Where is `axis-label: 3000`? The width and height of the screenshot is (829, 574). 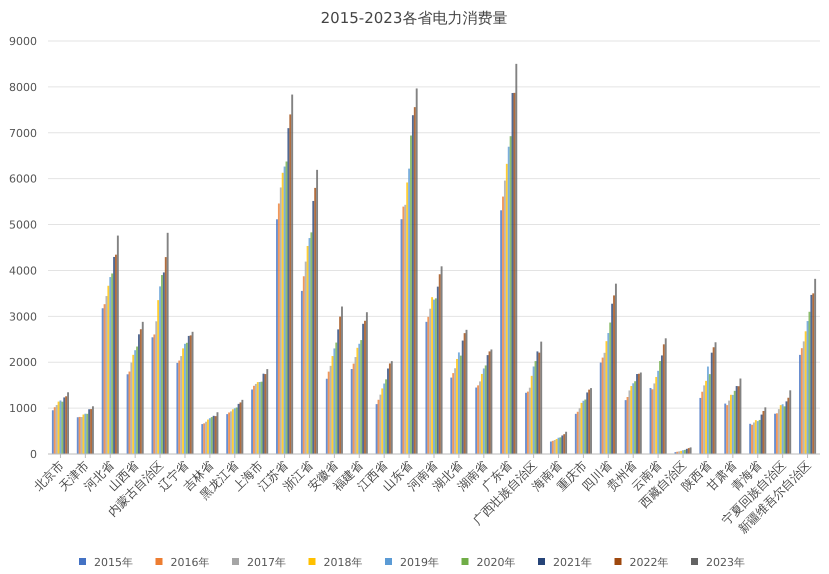 axis-label: 3000 is located at coordinates (23, 317).